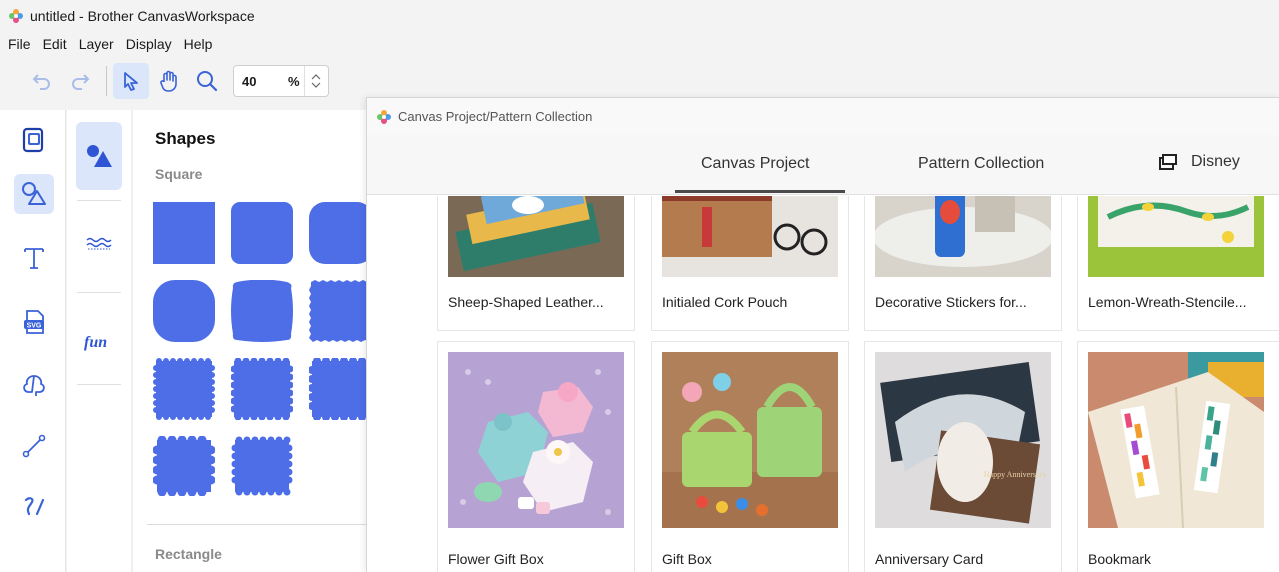 Image resolution: width=1279 pixels, height=572 pixels. I want to click on hand-icon, so click(168, 81).